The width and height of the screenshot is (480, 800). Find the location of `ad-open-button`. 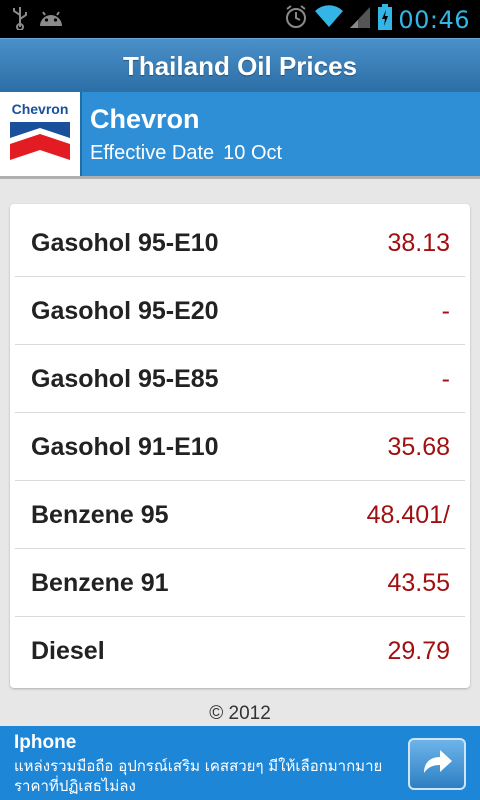

ad-open-button is located at coordinates (437, 764).